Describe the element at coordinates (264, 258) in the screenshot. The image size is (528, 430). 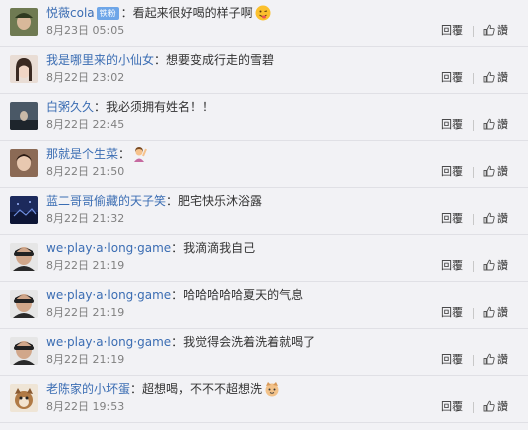
I see `comment-row: we·play·a·long·game：我滴滴我自己 8月22日 21:19 回覆 讚` at that location.